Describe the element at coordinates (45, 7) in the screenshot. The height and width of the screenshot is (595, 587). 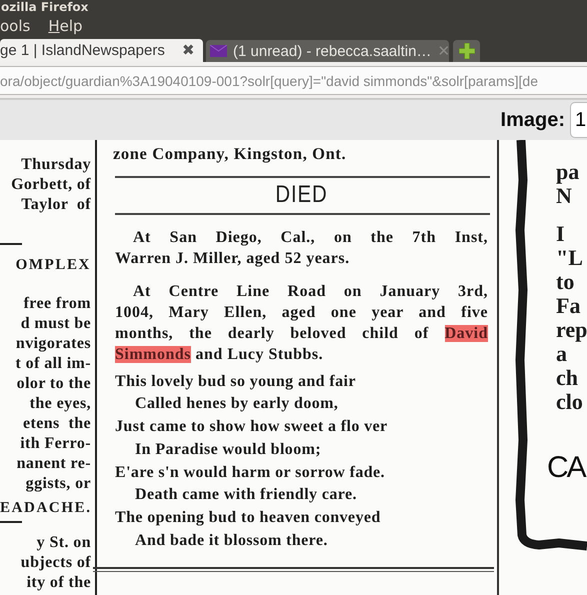
I see `window-title: ozilla Firefox` at that location.